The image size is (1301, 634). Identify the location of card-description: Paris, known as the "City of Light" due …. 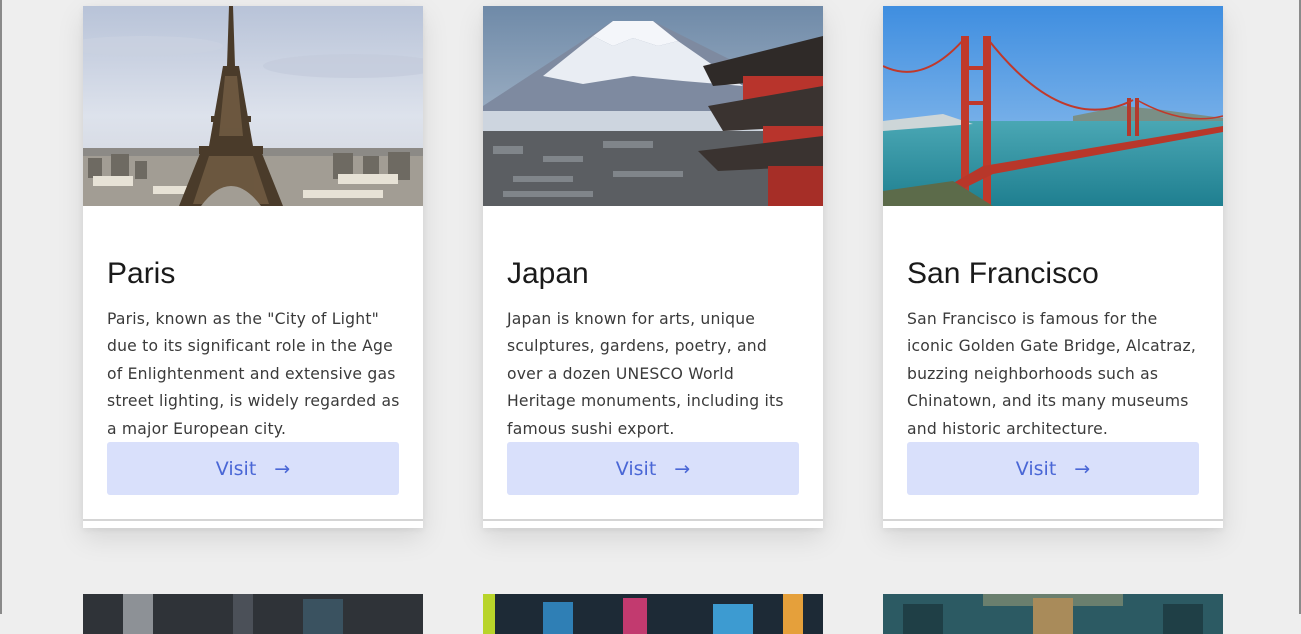
(253, 374).